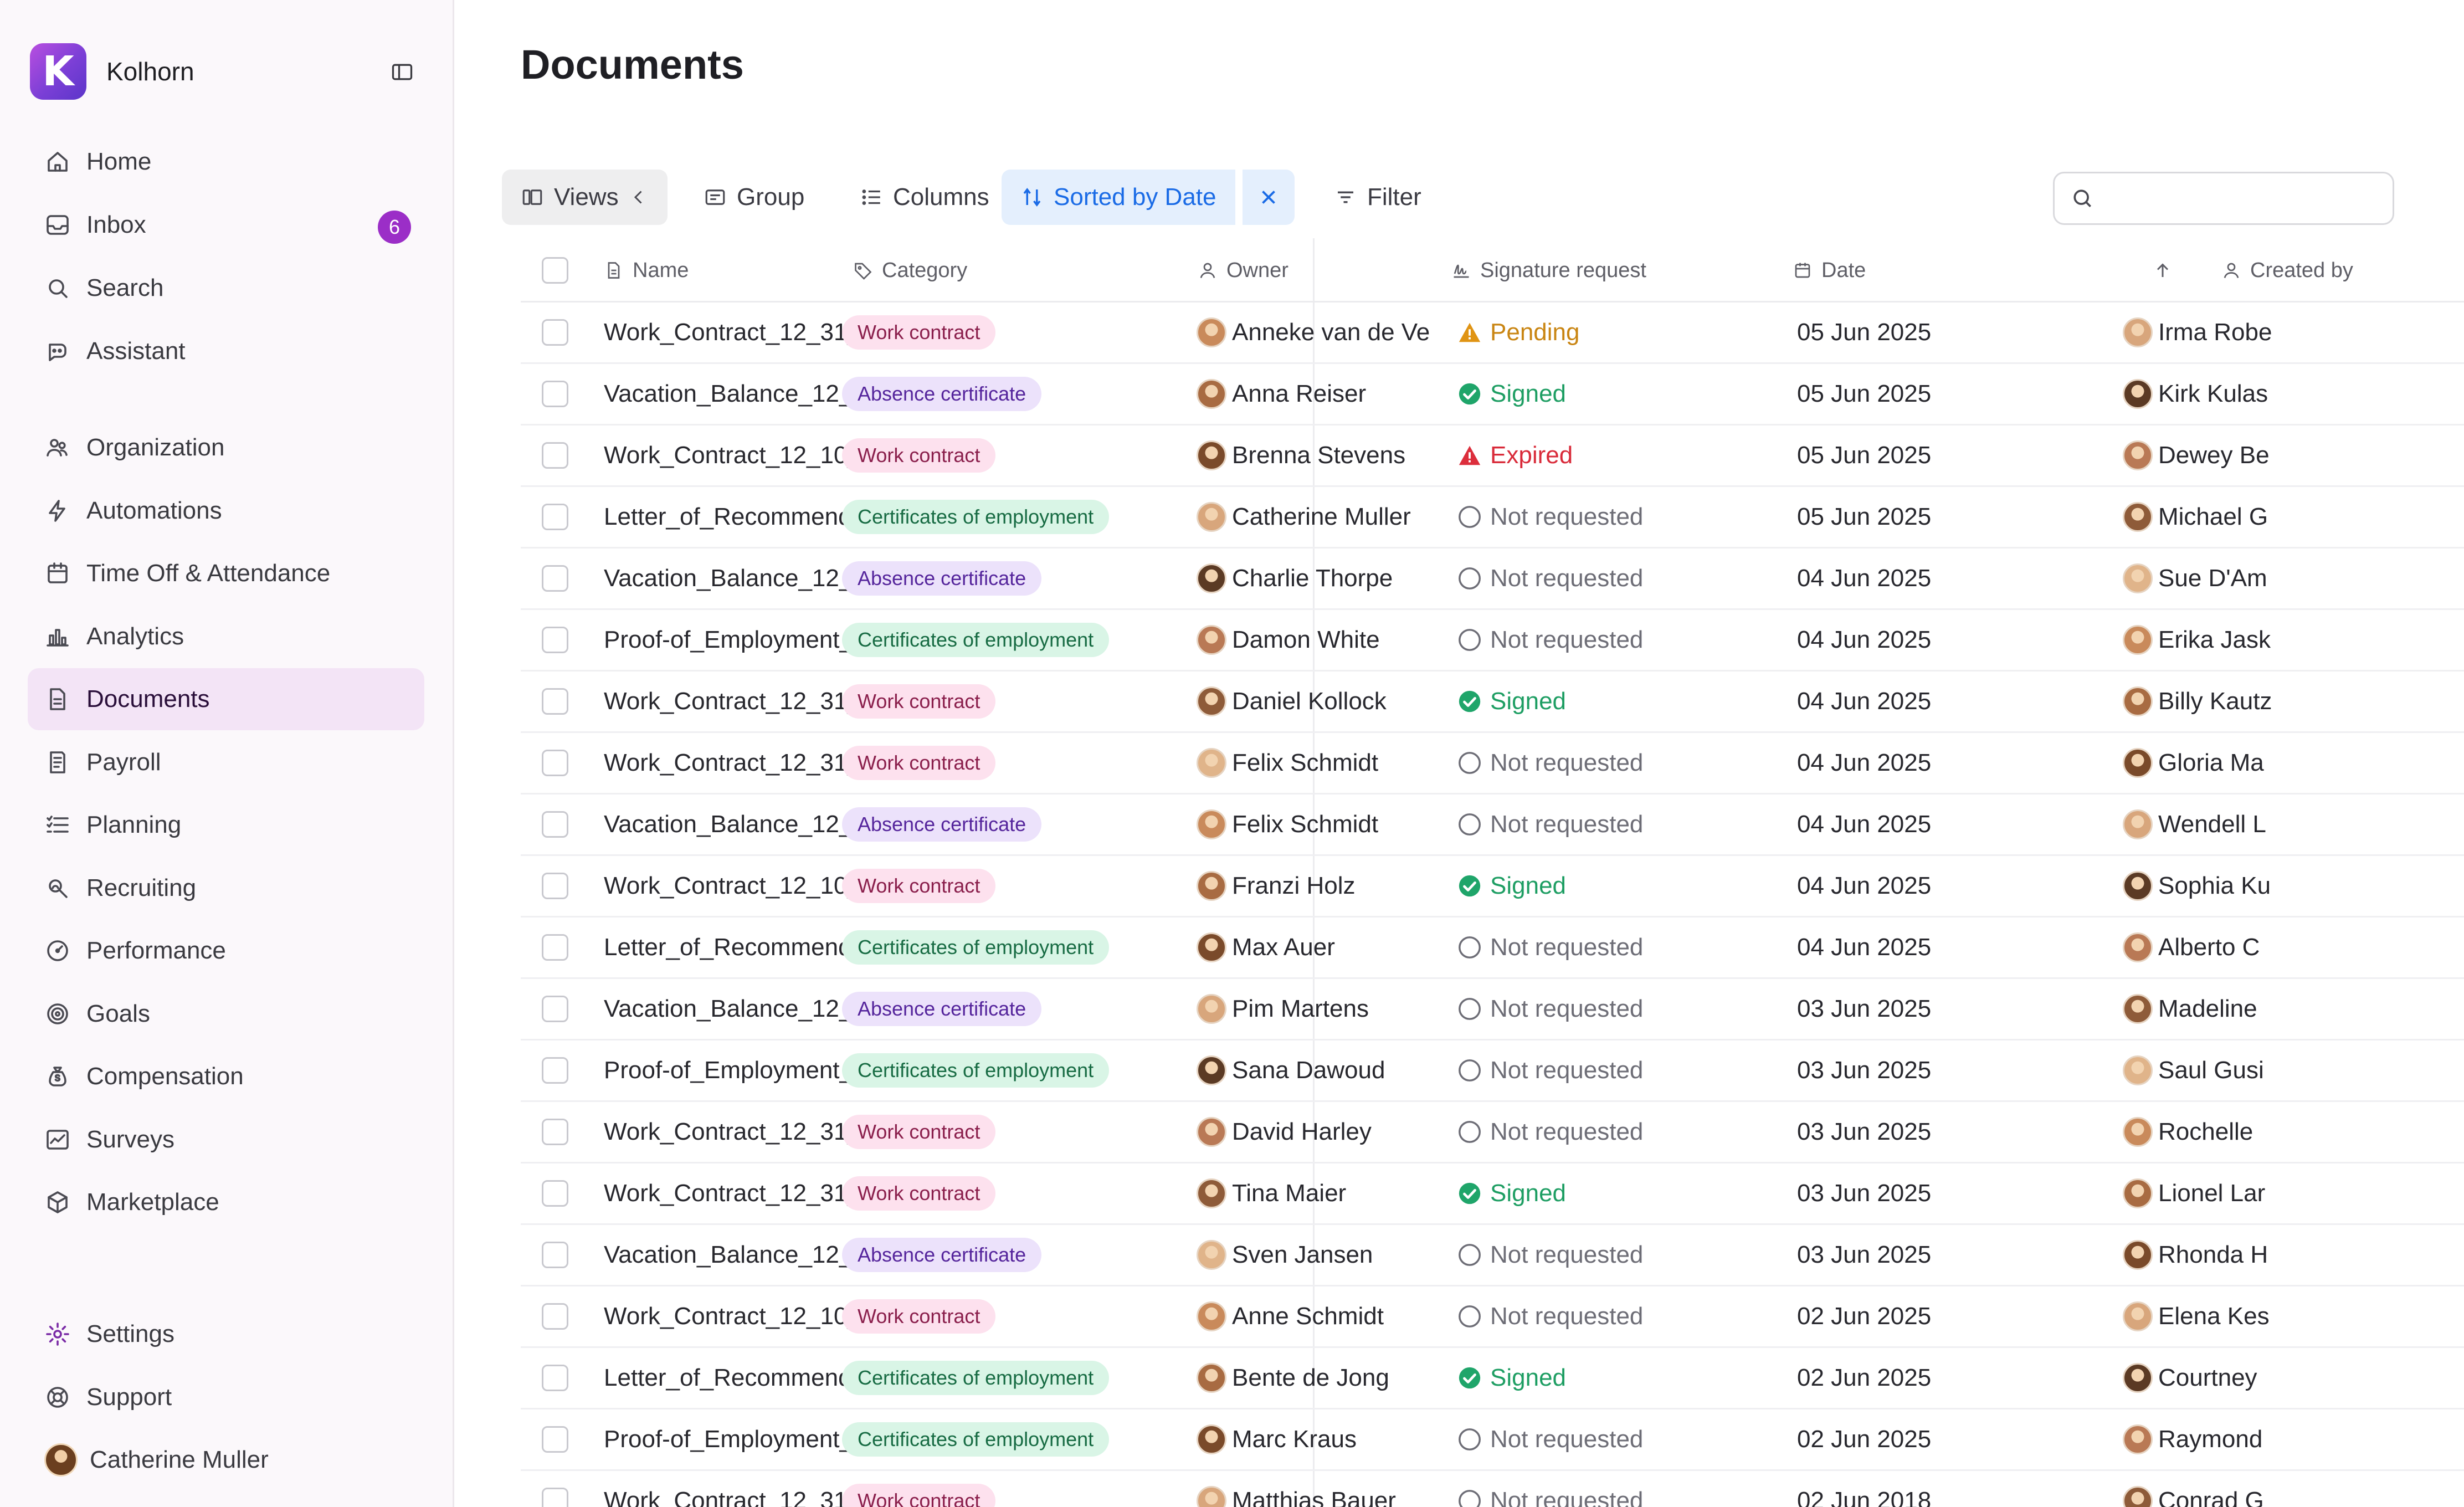  I want to click on sidebar-toggle-icon, so click(402, 72).